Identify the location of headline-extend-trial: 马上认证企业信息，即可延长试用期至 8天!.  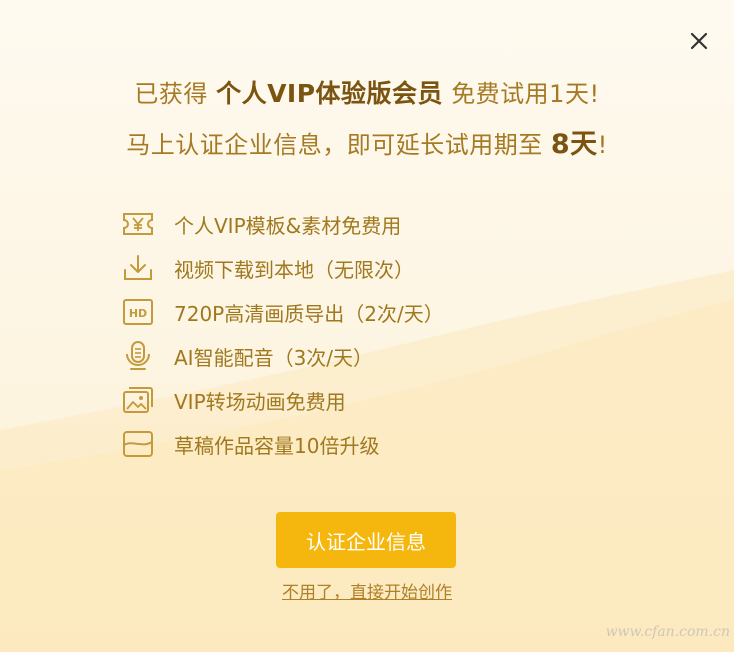
(367, 141).